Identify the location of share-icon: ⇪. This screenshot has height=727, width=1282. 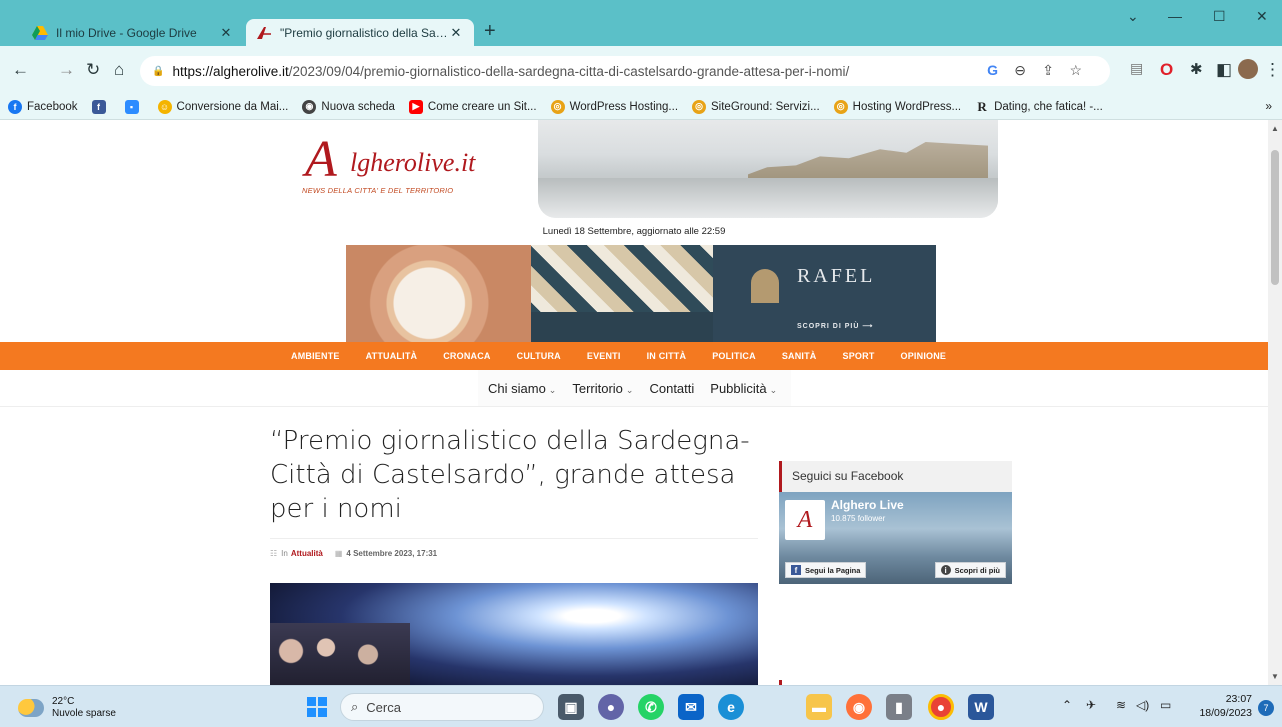
(1048, 70).